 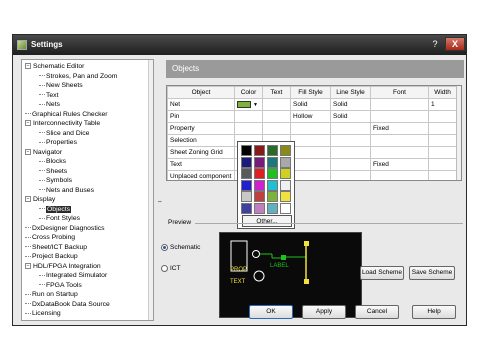 What do you see at coordinates (248, 92) in the screenshot?
I see `column-header: Color` at bounding box center [248, 92].